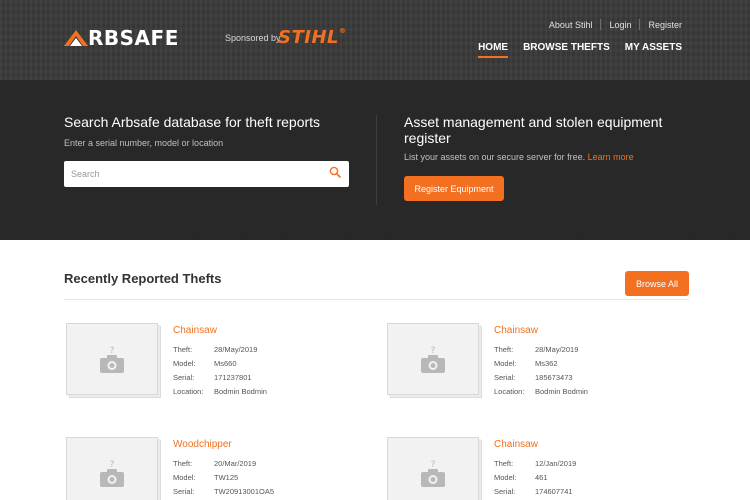  Describe the element at coordinates (342, 31) in the screenshot. I see `stihl-registered-mark: ®` at that location.